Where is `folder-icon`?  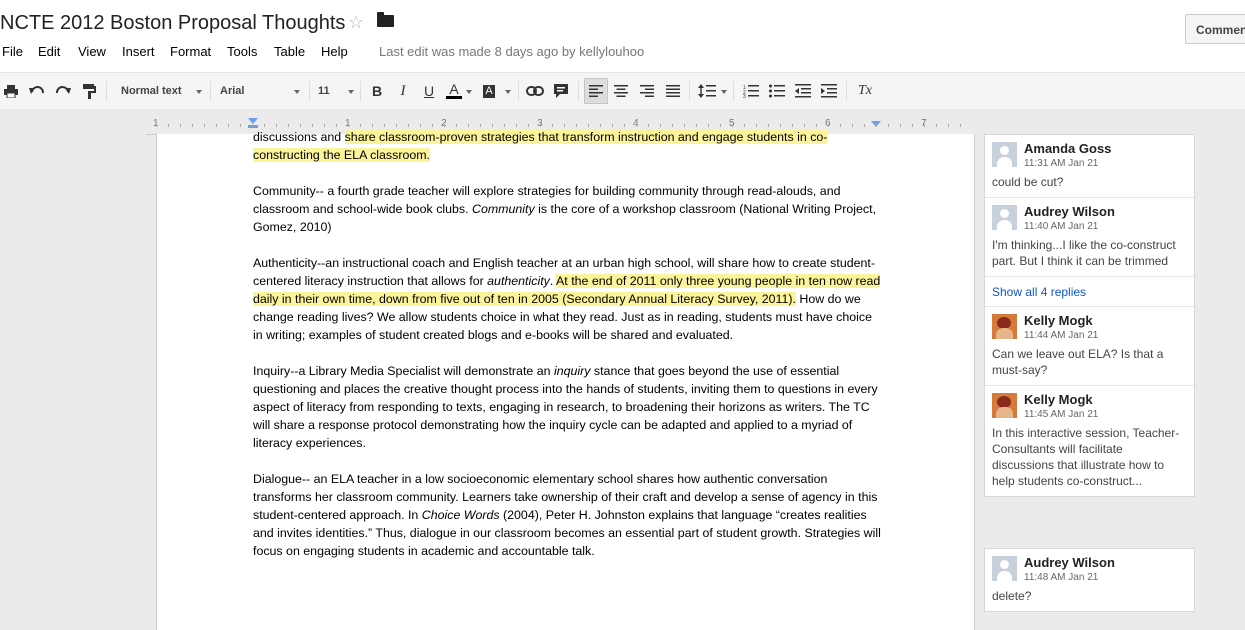 folder-icon is located at coordinates (385, 19).